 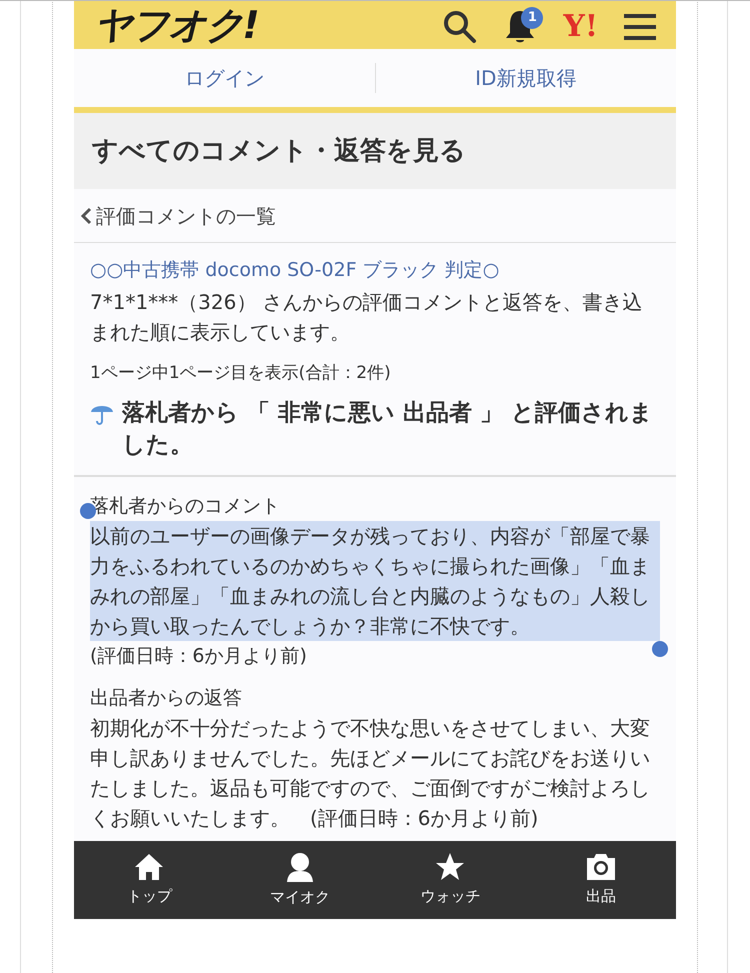 I want to click on site-logo: ヤフオク!, so click(x=176, y=25).